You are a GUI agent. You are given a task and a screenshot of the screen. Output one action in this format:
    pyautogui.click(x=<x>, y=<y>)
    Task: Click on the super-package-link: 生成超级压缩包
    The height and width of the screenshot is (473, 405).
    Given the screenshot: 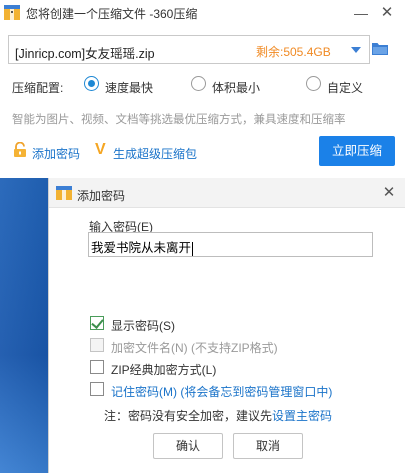 What is the action you would take?
    pyautogui.click(x=155, y=153)
    